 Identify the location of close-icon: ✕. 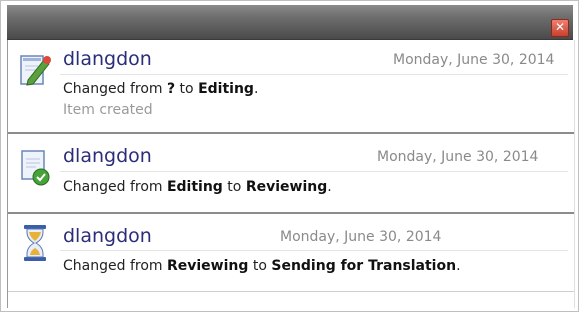
(560, 27).